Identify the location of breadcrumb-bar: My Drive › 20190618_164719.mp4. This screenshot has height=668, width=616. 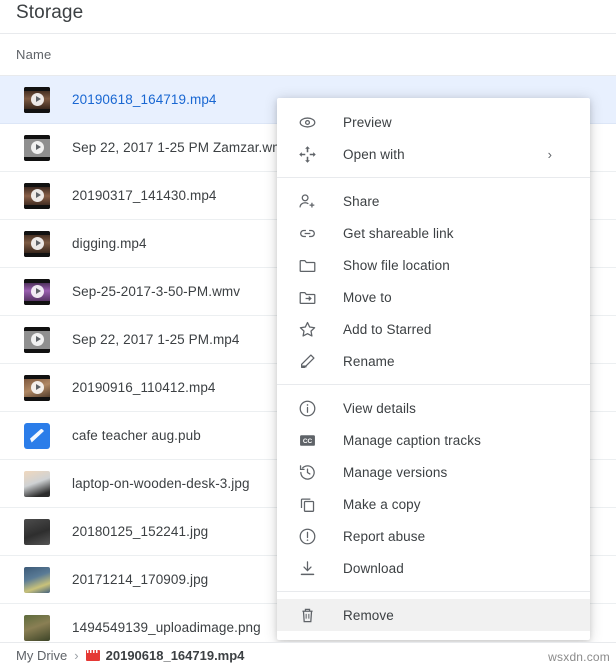
(308, 655).